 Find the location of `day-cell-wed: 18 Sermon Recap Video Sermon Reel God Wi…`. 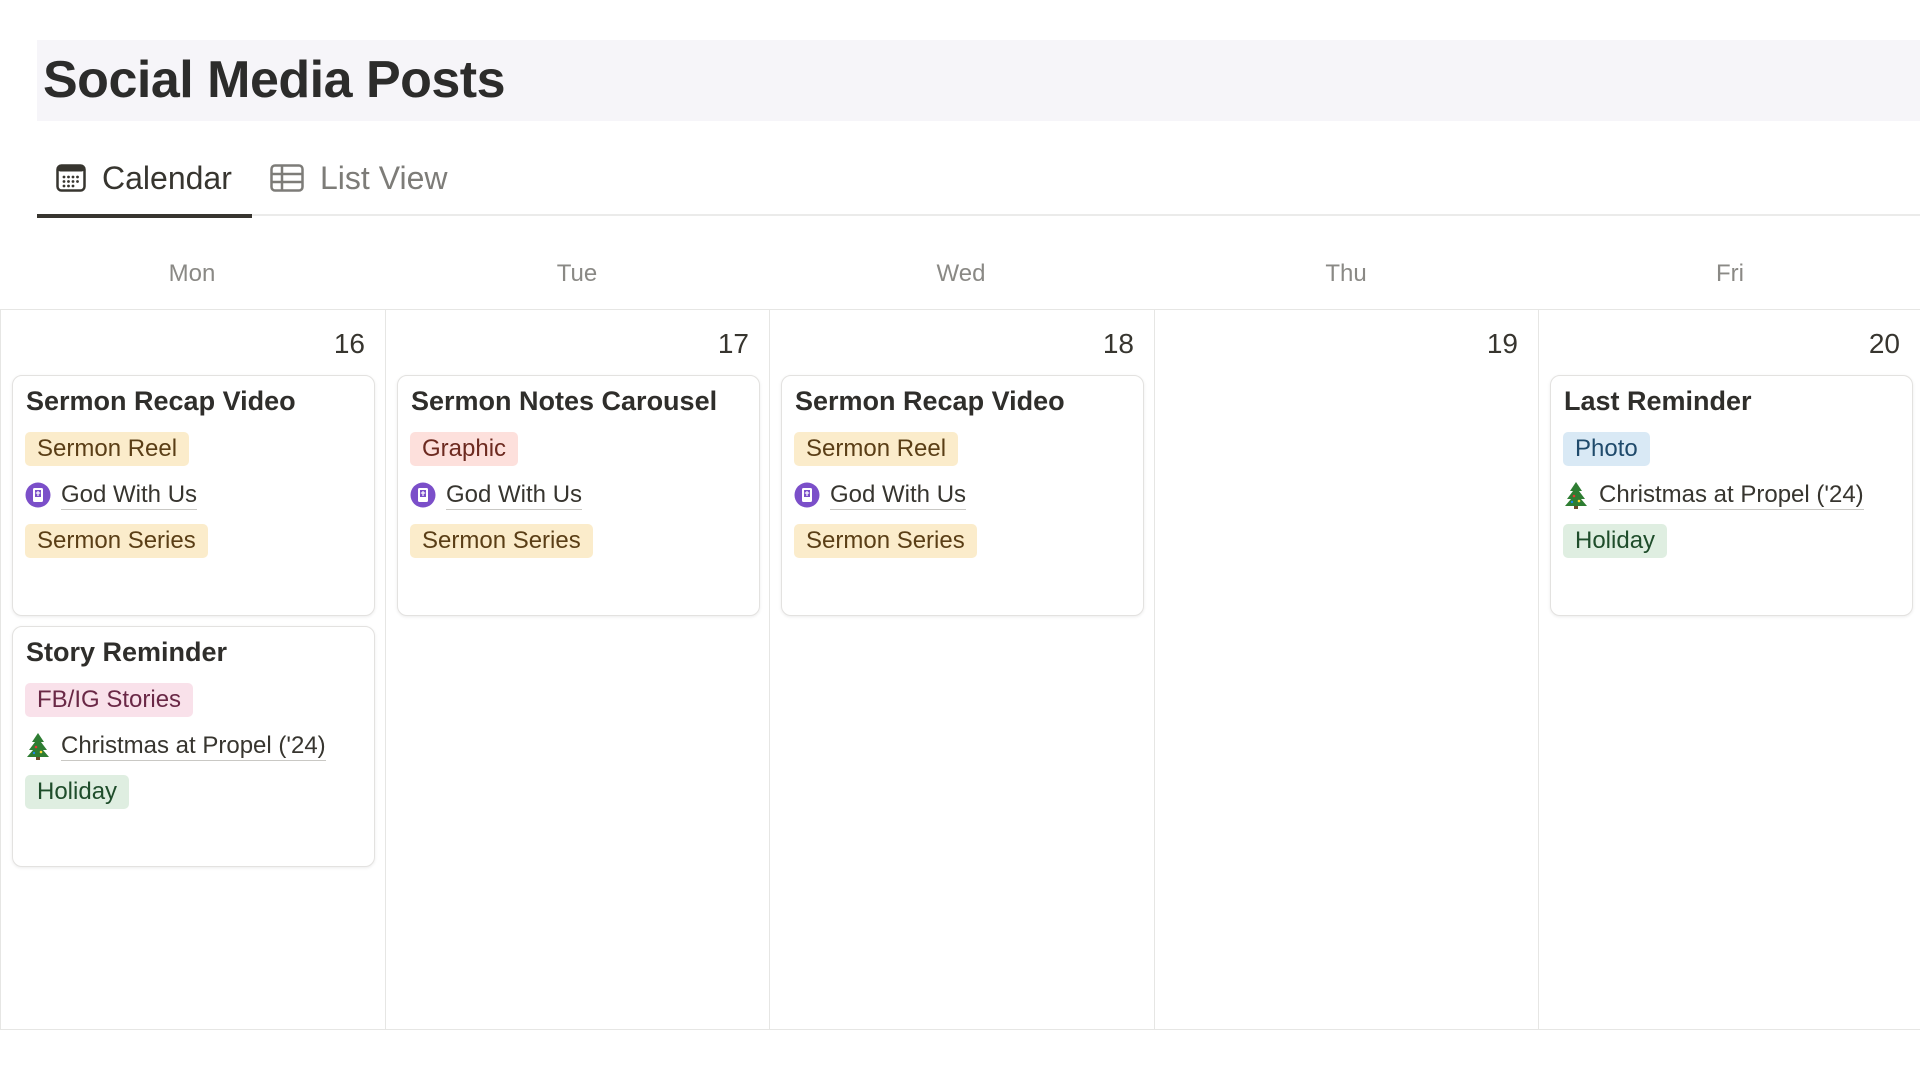

day-cell-wed: 18 Sermon Recap Video Sermon Reel God Wi… is located at coordinates (961, 670).